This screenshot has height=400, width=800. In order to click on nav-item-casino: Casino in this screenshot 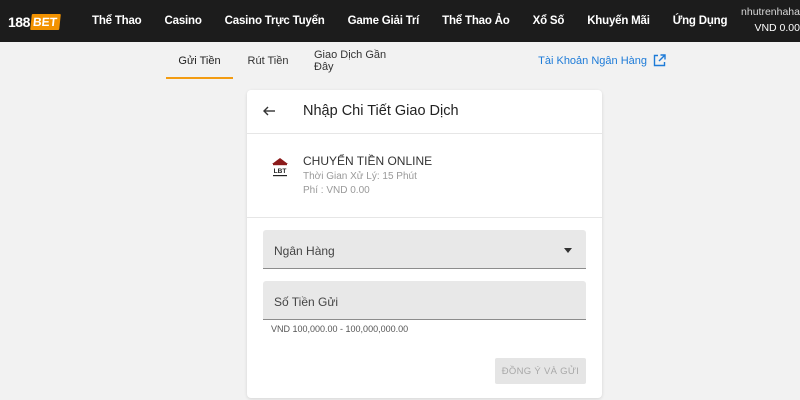, I will do `click(183, 21)`.